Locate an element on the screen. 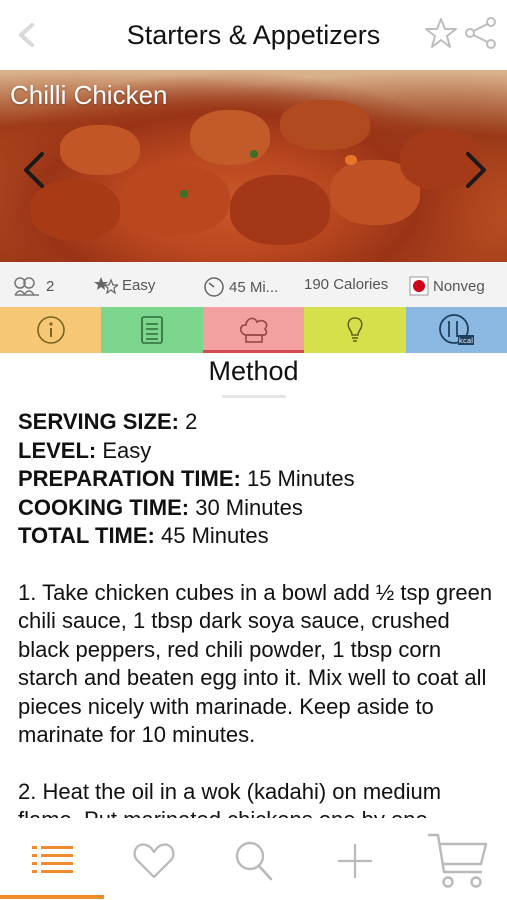  cook-time-label: COOKING TIME: is located at coordinates (104, 507).